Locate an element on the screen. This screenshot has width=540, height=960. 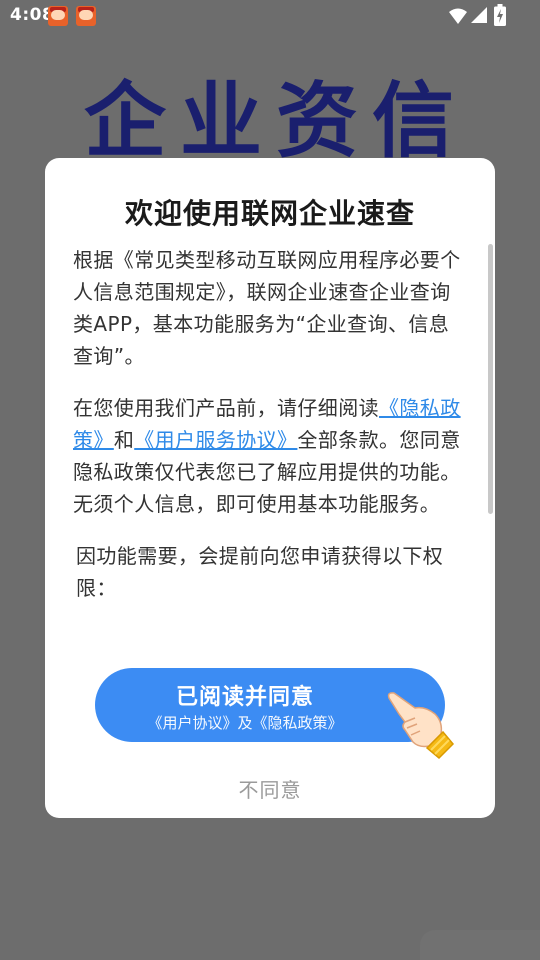
wifi-icon is located at coordinates (458, 16).